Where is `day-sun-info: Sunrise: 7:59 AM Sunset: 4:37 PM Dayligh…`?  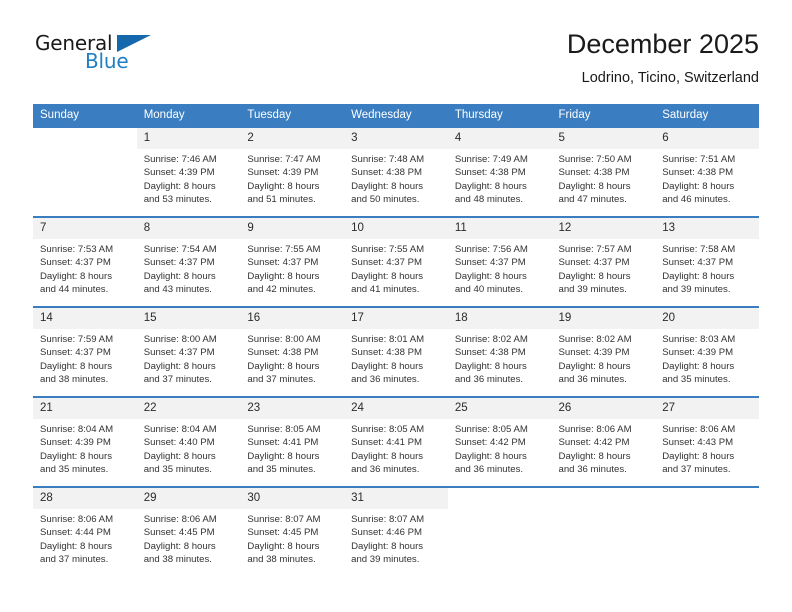 day-sun-info: Sunrise: 7:59 AM Sunset: 4:37 PM Dayligh… is located at coordinates (77, 360).